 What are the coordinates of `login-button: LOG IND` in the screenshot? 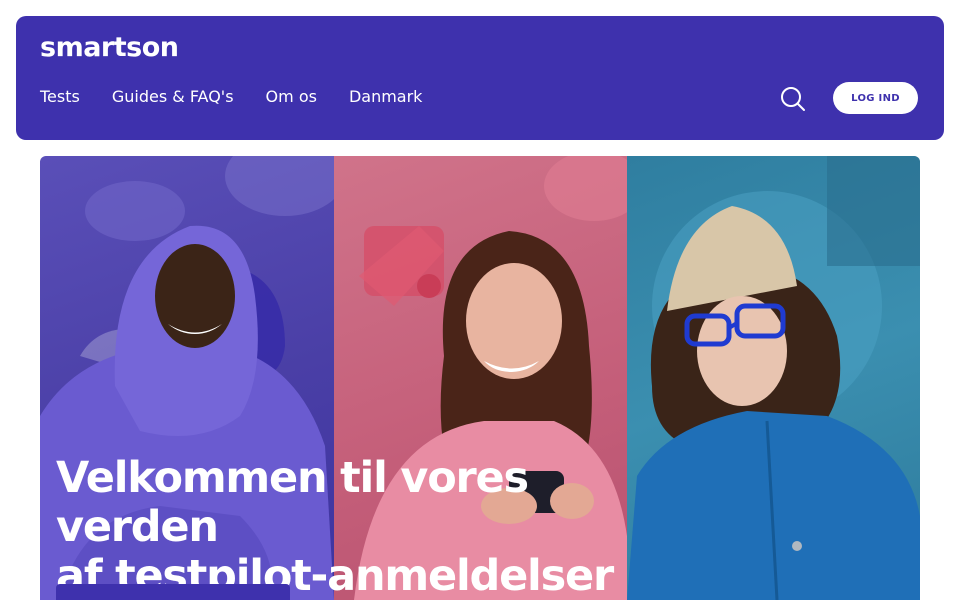 It's located at (875, 98).